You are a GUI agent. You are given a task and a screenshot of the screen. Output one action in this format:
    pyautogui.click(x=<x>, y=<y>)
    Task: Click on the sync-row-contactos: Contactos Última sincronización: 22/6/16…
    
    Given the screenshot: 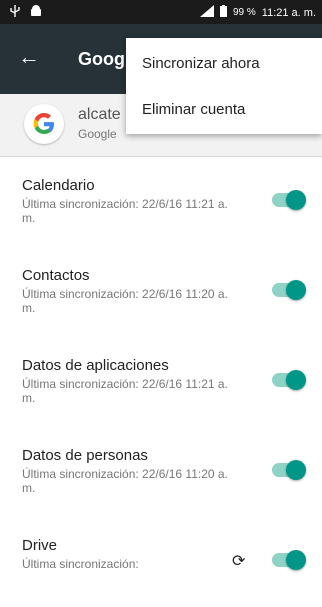 What is the action you would take?
    pyautogui.click(x=161, y=292)
    